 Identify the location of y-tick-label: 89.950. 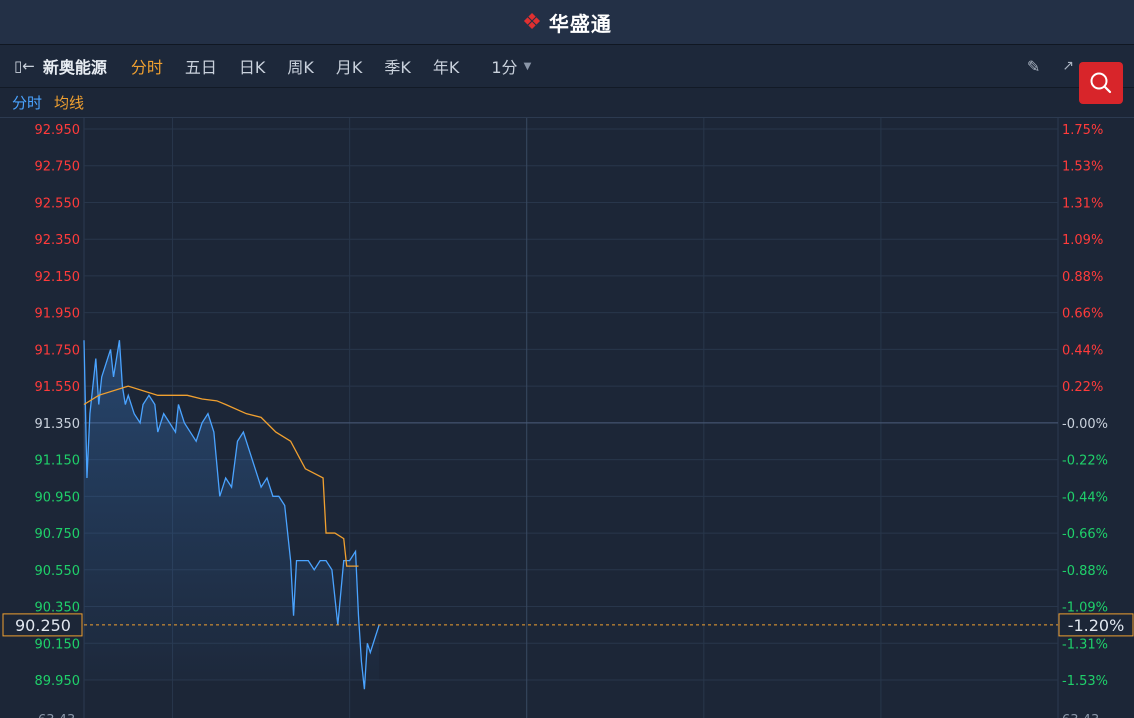
(58, 681).